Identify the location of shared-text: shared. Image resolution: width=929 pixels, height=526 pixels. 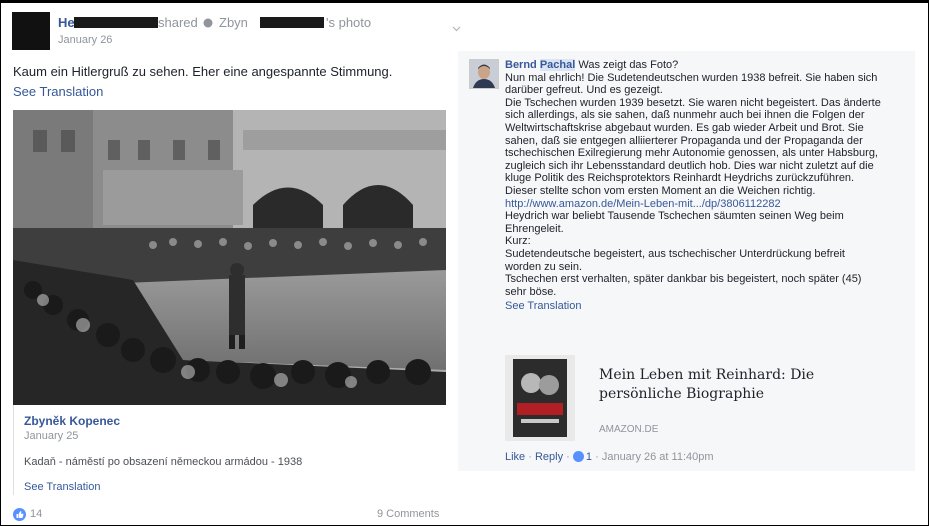
(178, 22).